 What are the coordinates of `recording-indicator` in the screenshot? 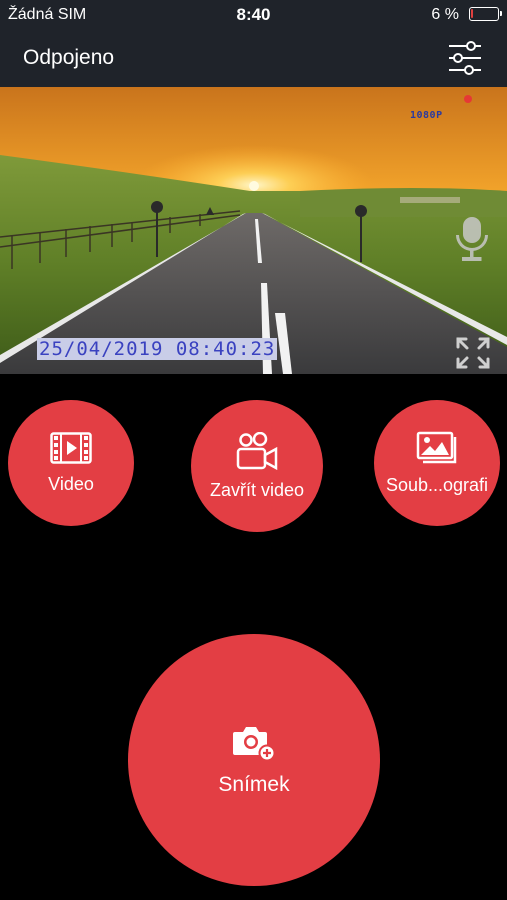 It's located at (468, 99).